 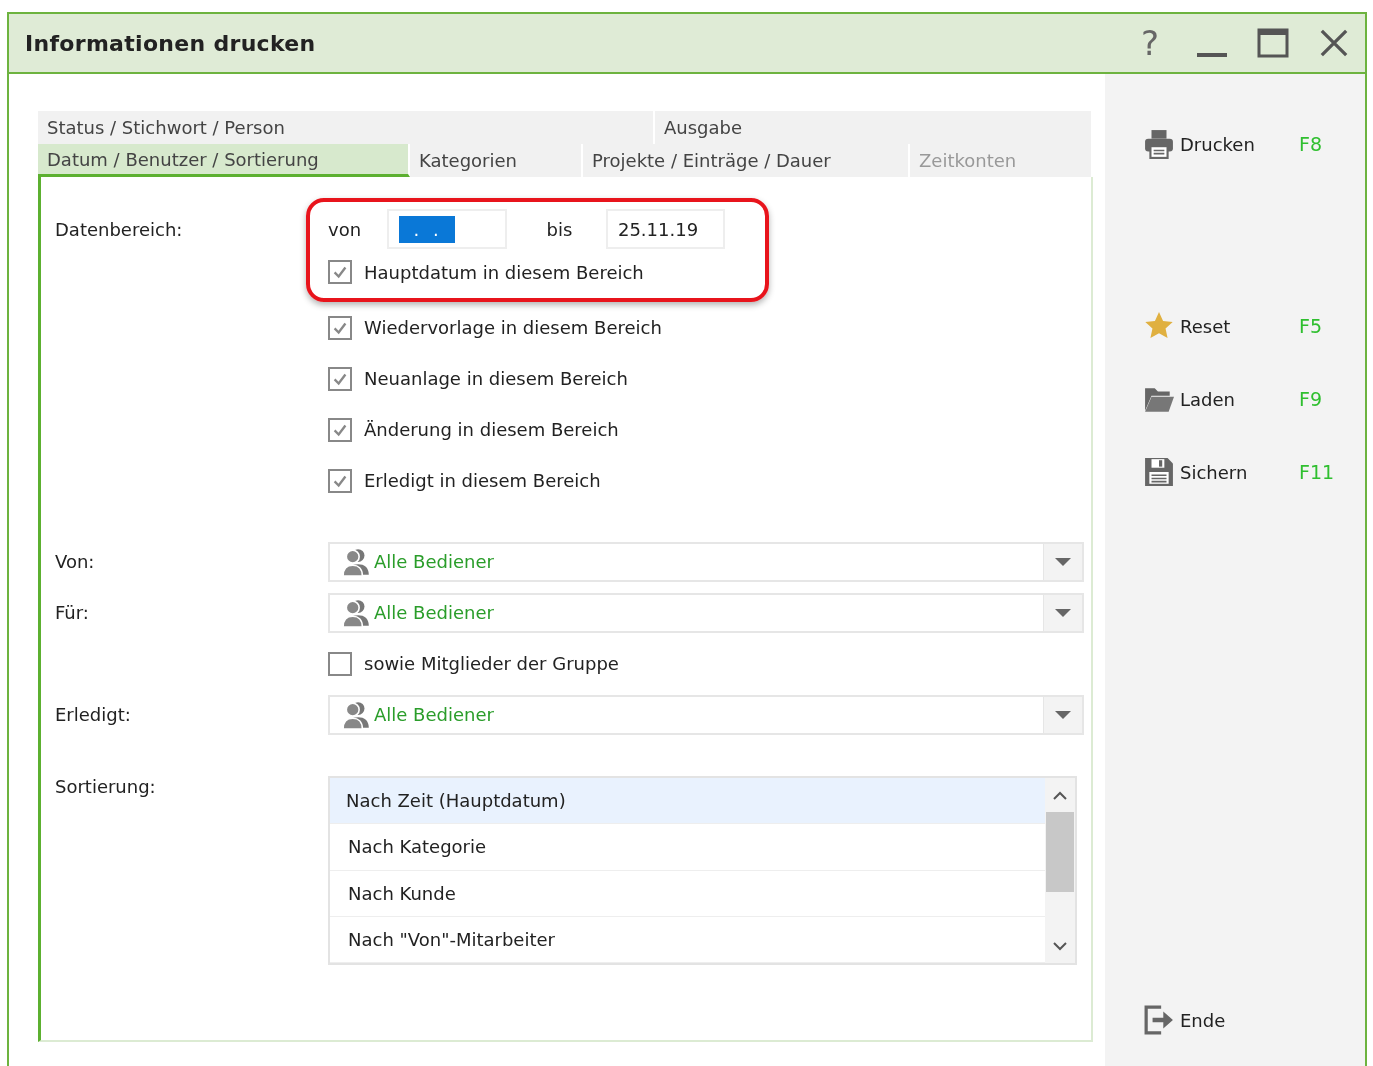 I want to click on tab: Datum / Benutzer / Sortierung, so click(x=224, y=160).